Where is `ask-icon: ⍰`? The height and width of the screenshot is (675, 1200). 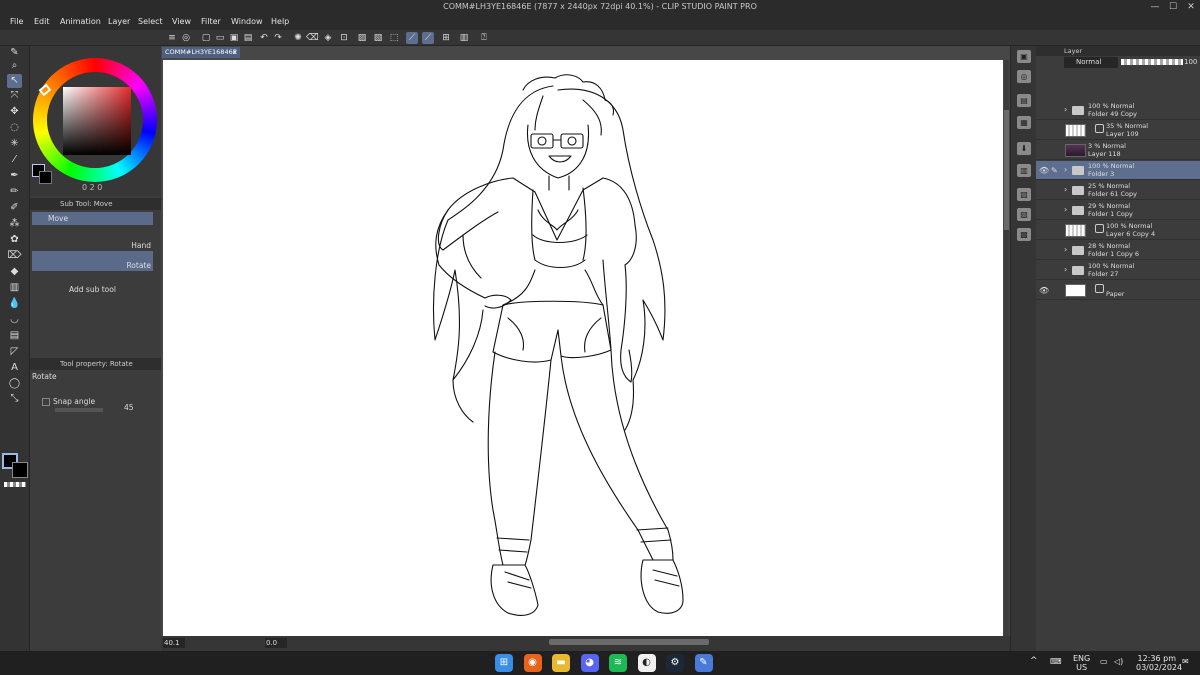 ask-icon: ⍰ is located at coordinates (484, 38).